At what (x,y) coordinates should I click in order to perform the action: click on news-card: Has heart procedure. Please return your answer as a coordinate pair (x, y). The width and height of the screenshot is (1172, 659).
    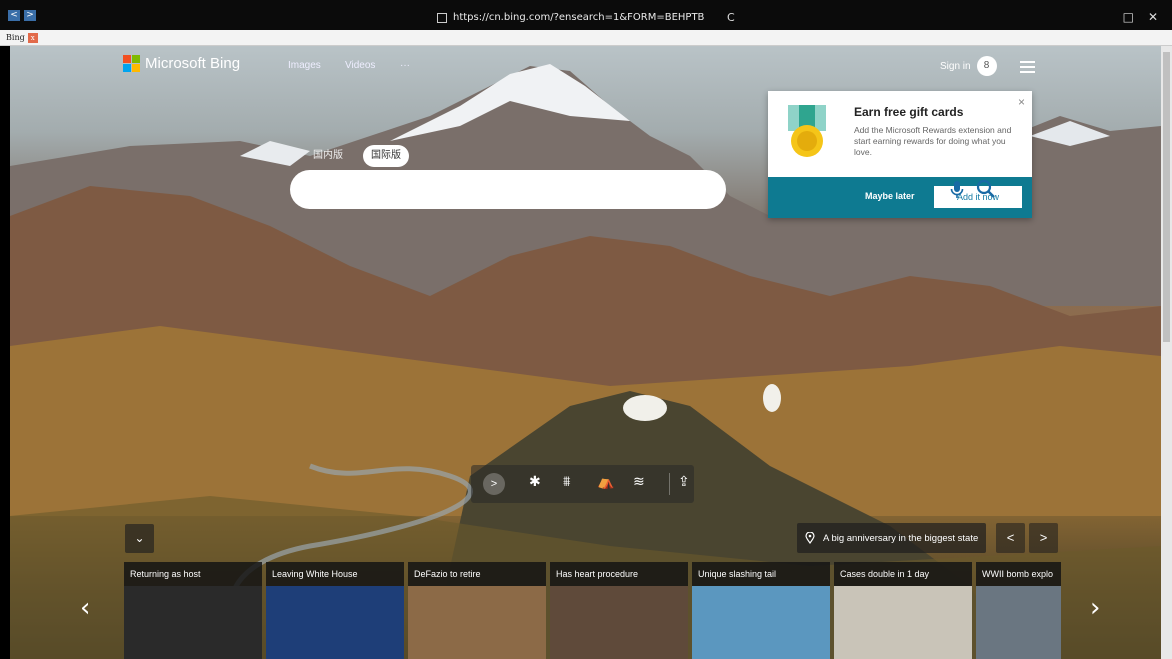
    Looking at the image, I should click on (619, 610).